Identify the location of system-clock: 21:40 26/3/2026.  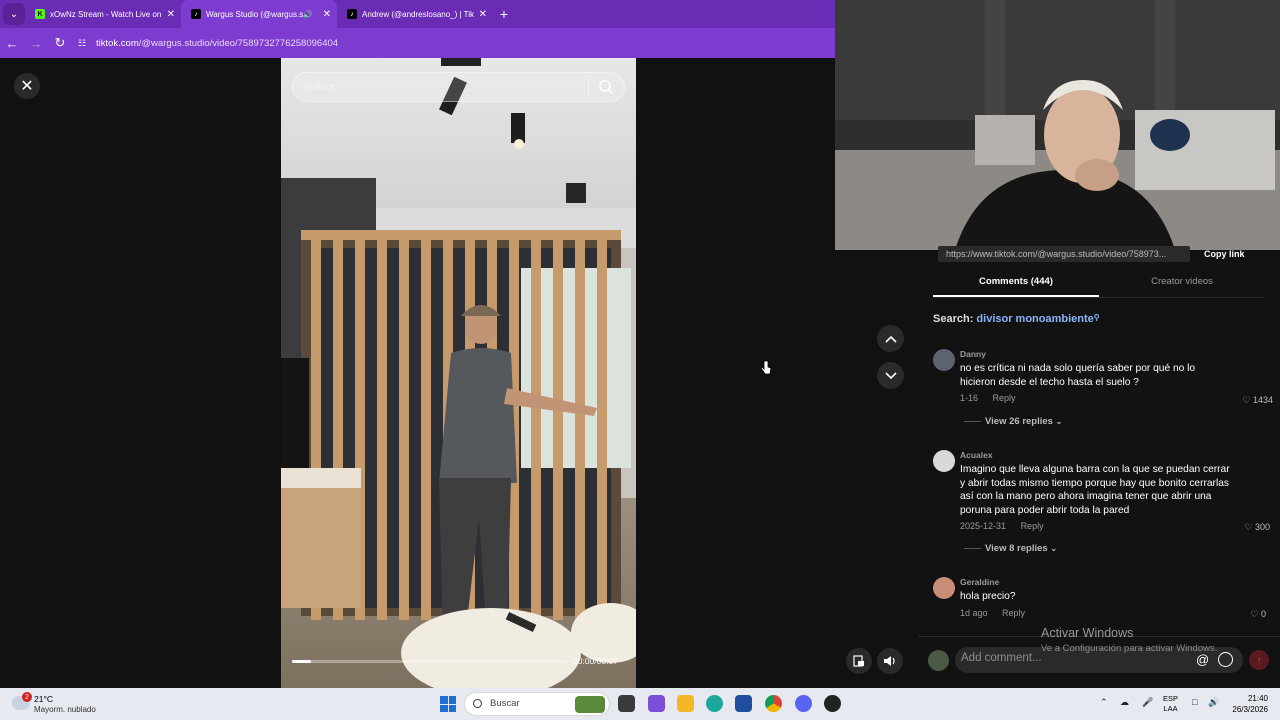
(1245, 704).